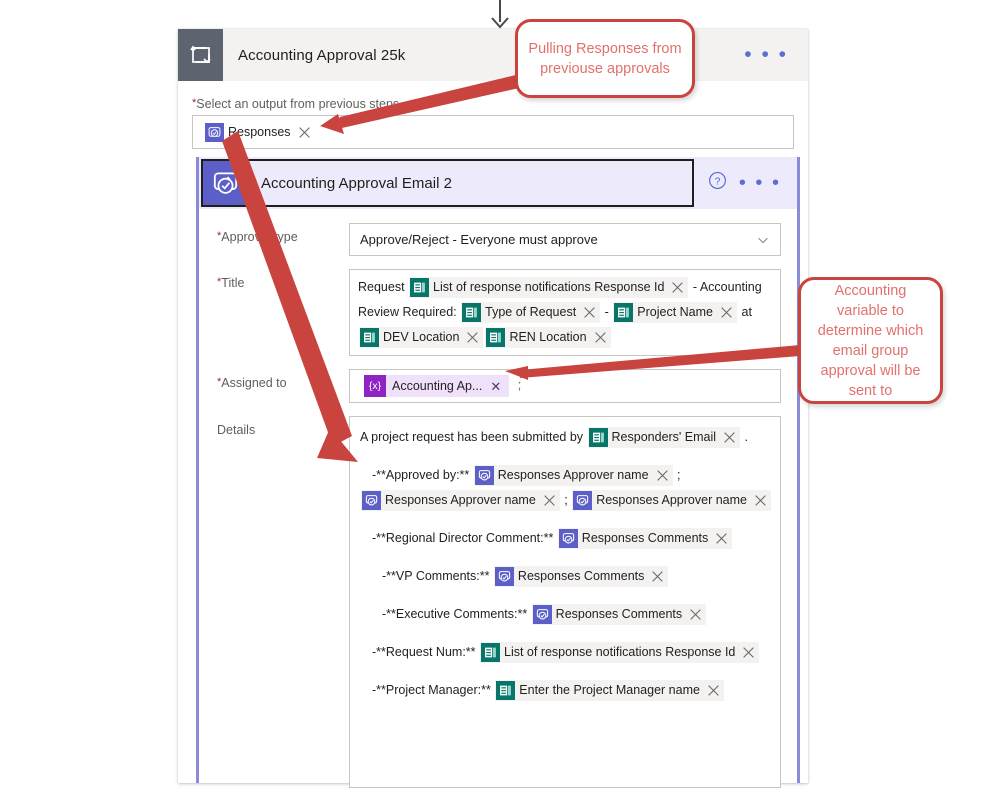  What do you see at coordinates (259, 132) in the screenshot?
I see `token-responses: Responses` at bounding box center [259, 132].